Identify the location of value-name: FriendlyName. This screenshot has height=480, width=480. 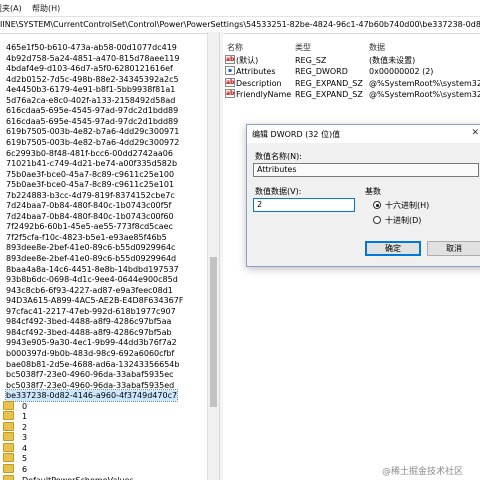
(264, 94).